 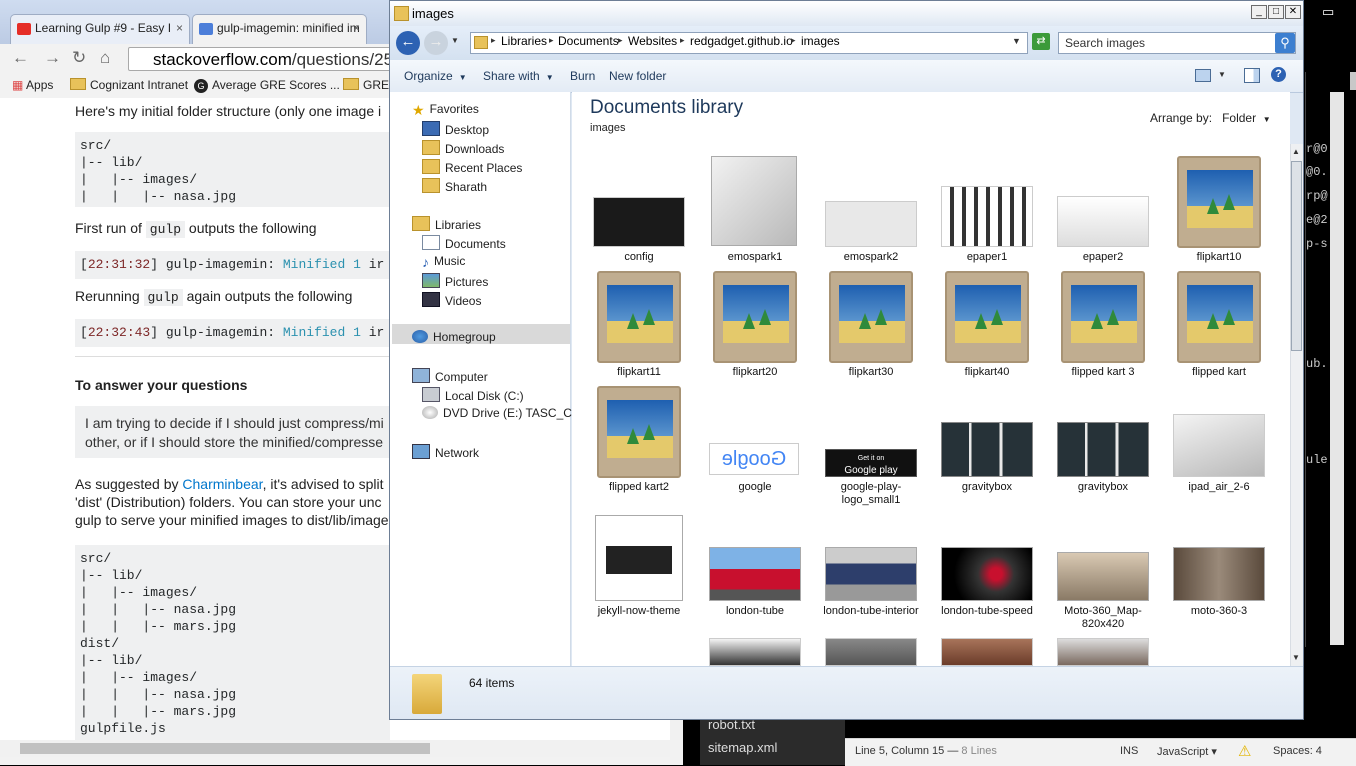 I want to click on thumbnail-flipped-kart, so click(x=1219, y=317).